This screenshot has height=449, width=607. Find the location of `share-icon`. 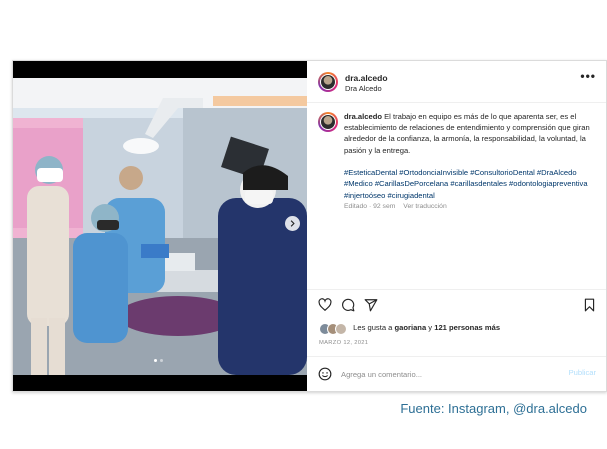

share-icon is located at coordinates (371, 305).